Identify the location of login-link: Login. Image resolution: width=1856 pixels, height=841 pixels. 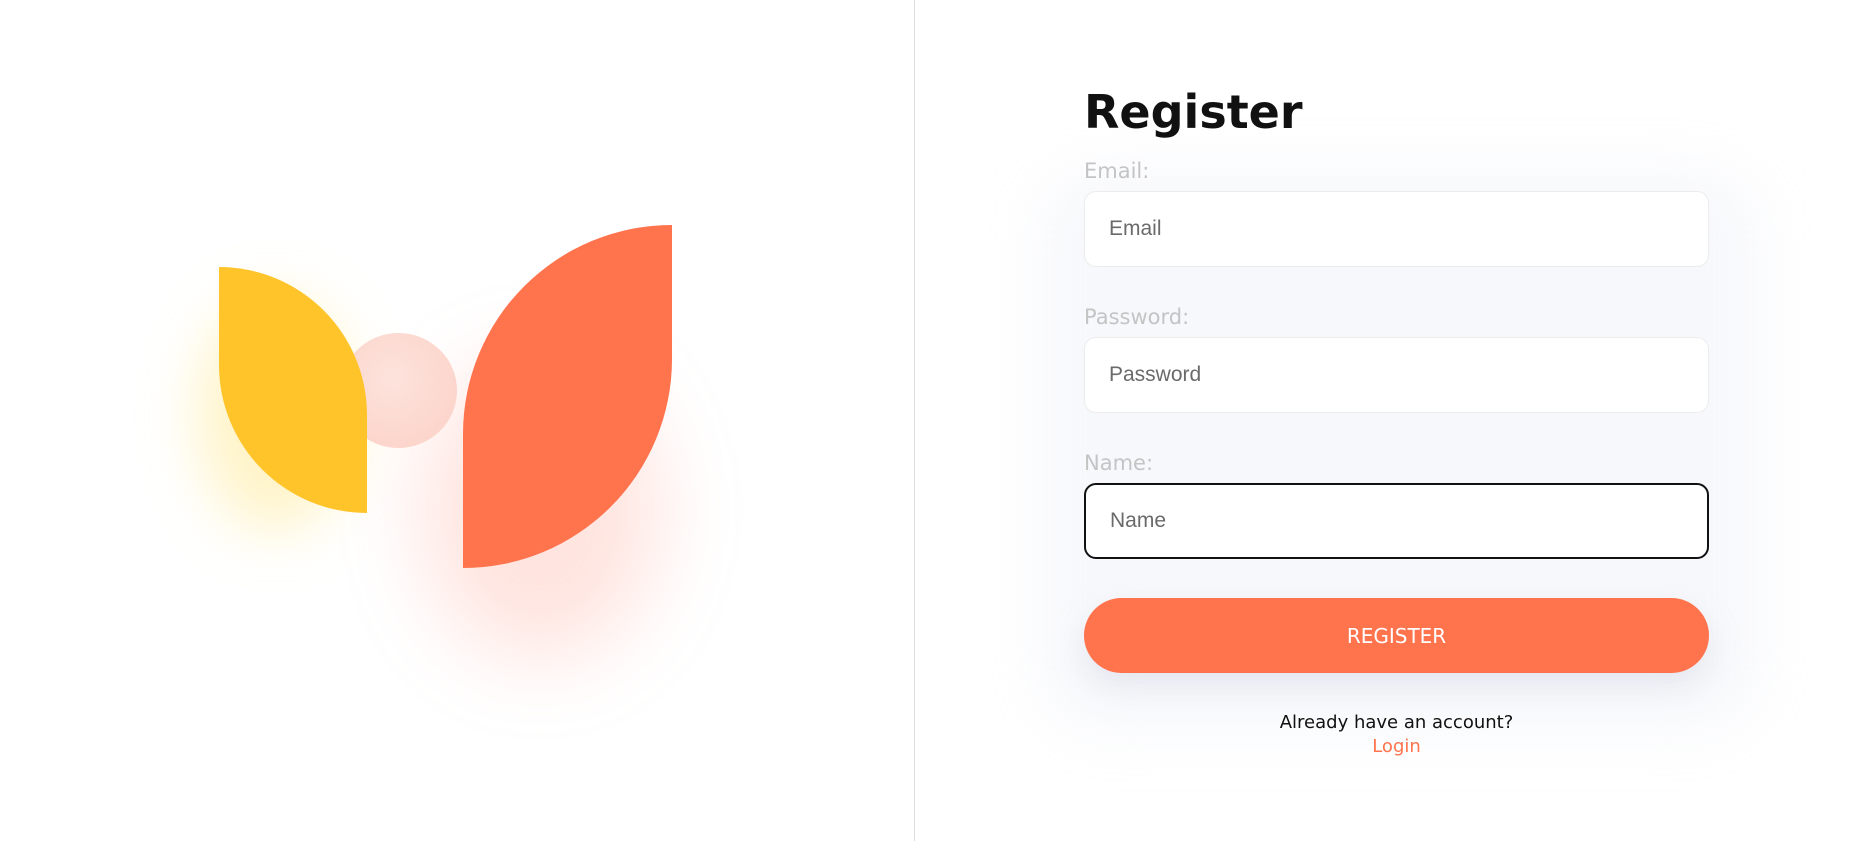
(1396, 747).